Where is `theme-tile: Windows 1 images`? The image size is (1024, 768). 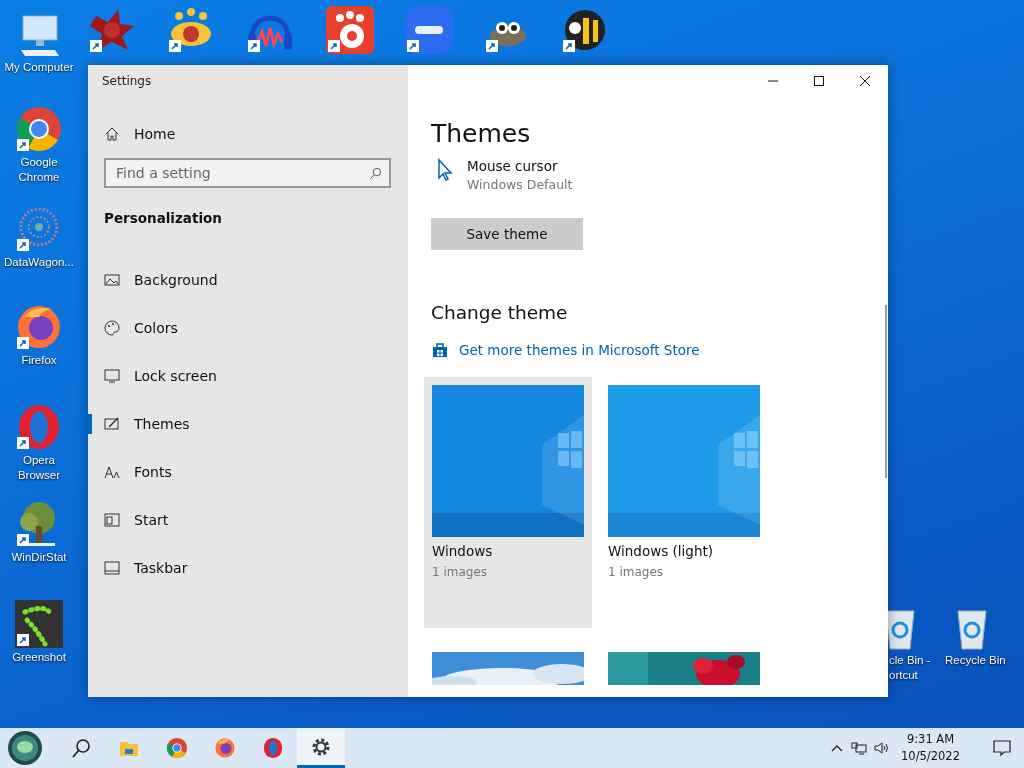 theme-tile: Windows 1 images is located at coordinates (508, 502).